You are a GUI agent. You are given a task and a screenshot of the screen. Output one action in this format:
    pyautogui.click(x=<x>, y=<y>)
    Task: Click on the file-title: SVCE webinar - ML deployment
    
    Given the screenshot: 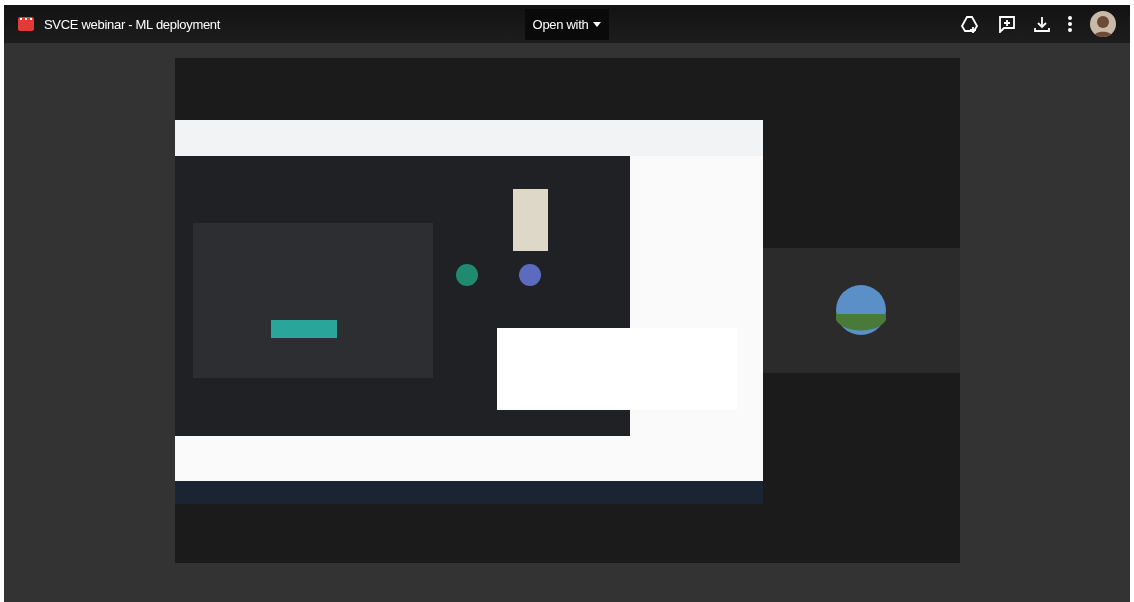 What is the action you would take?
    pyautogui.click(x=132, y=24)
    